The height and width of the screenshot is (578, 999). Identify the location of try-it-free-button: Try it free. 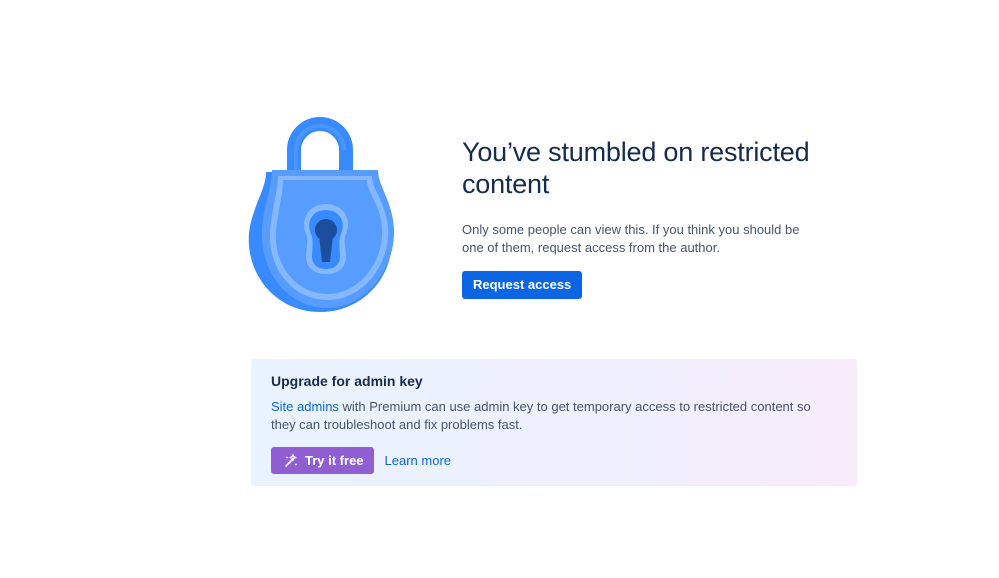
(322, 460).